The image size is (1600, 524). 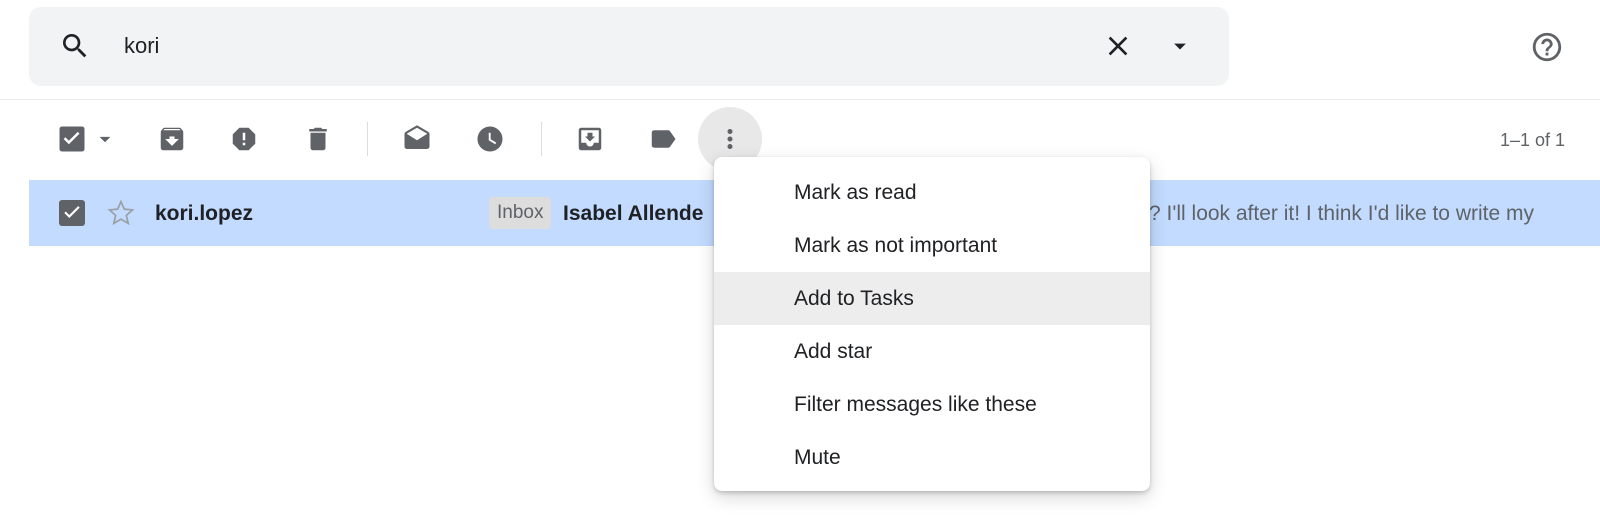 What do you see at coordinates (800, 99) in the screenshot?
I see `header-divider` at bounding box center [800, 99].